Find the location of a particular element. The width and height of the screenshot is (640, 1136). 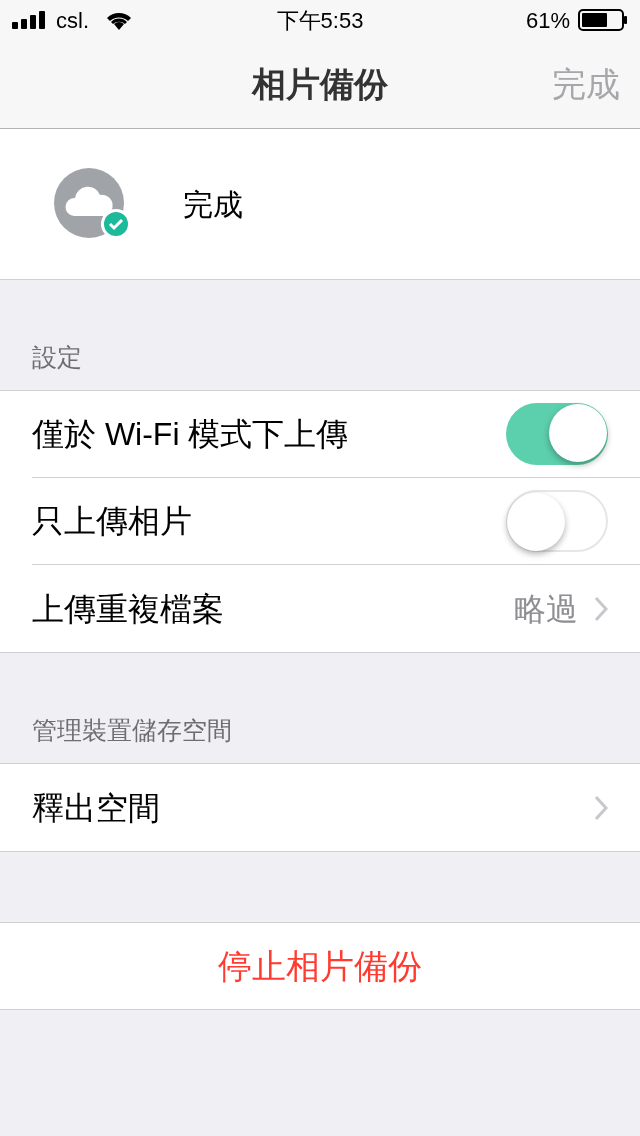

status-time: 下午5:53 is located at coordinates (320, 20).